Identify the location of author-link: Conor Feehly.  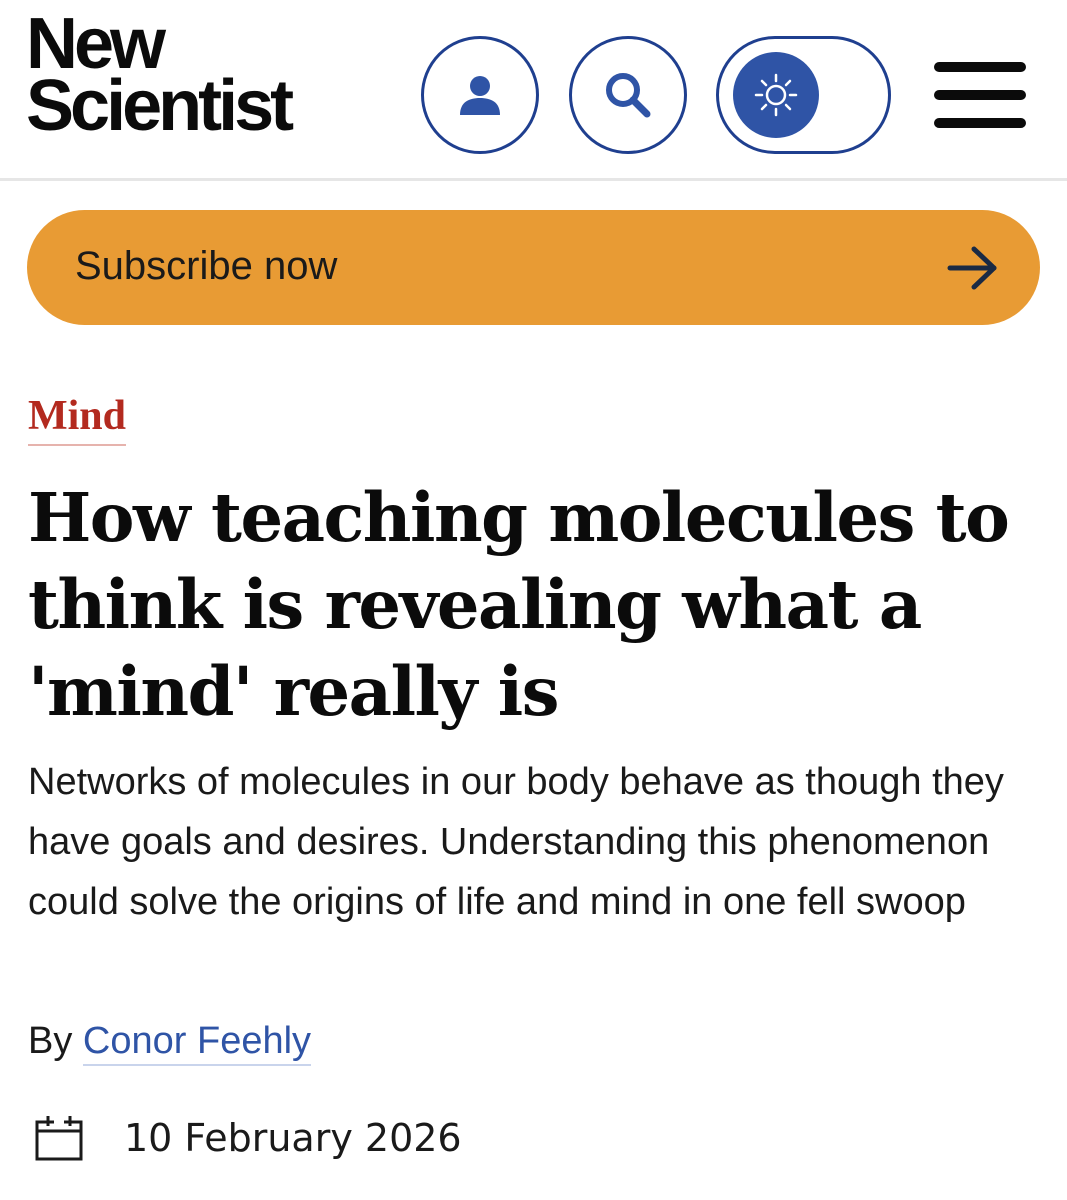
(197, 1043).